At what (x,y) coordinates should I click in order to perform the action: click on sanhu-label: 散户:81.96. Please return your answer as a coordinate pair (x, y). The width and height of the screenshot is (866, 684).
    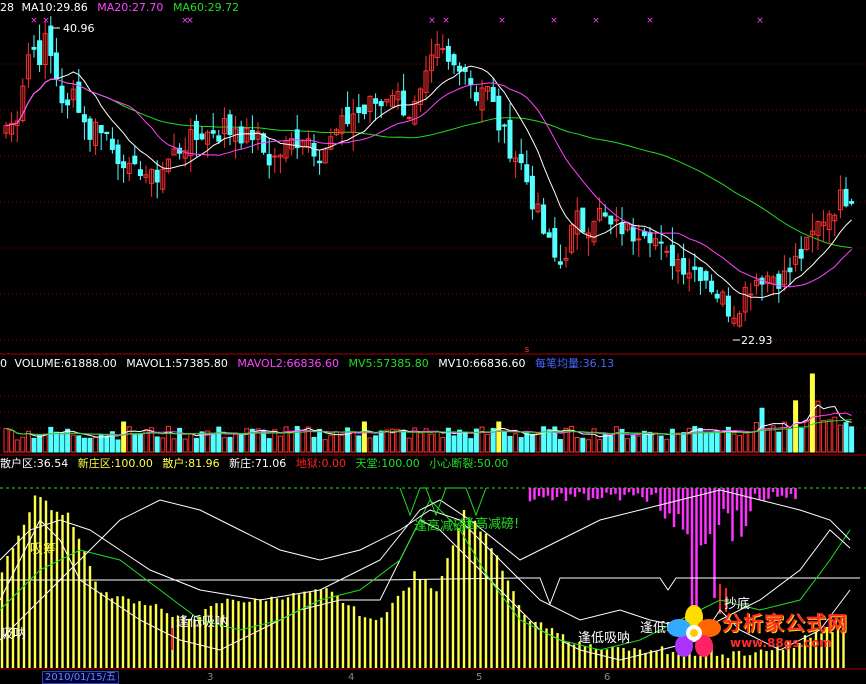
    Looking at the image, I should click on (191, 463).